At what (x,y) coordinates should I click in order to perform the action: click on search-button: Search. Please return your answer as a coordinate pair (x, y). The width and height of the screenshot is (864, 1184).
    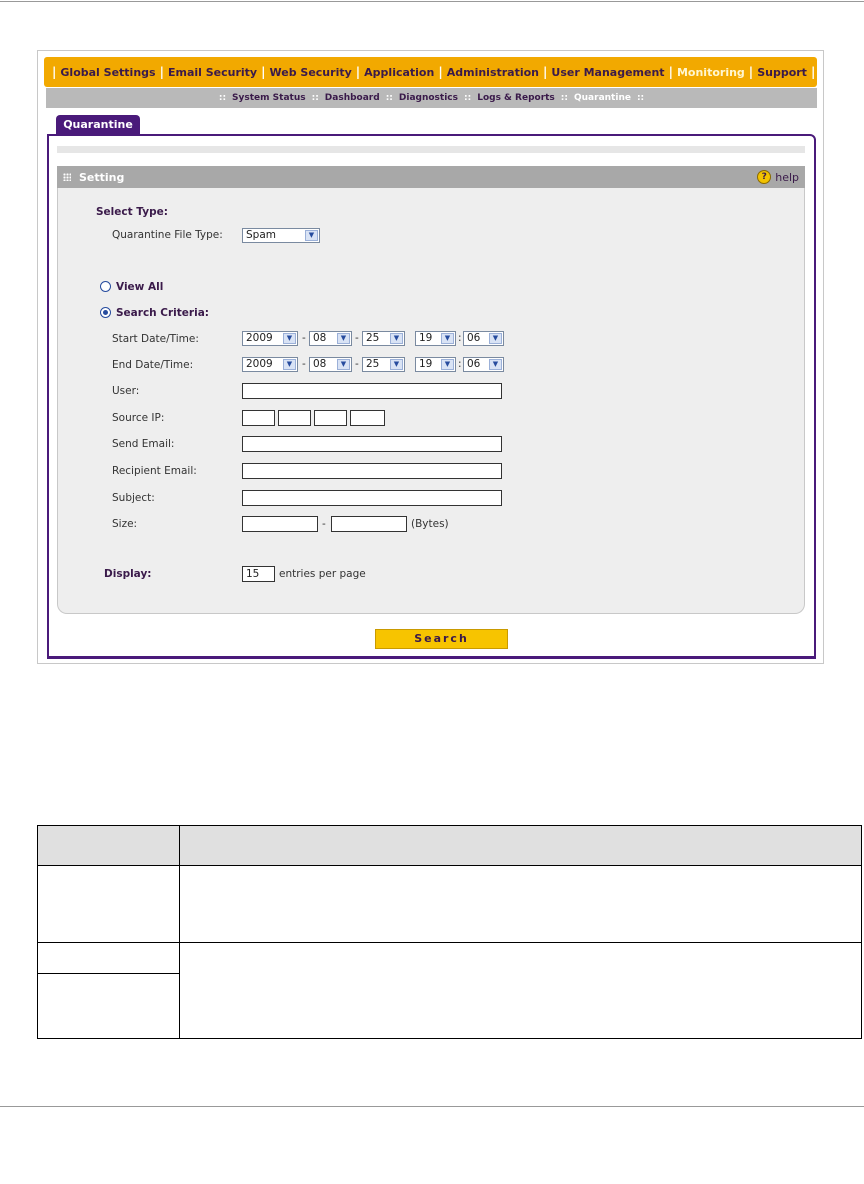
    Looking at the image, I should click on (441, 639).